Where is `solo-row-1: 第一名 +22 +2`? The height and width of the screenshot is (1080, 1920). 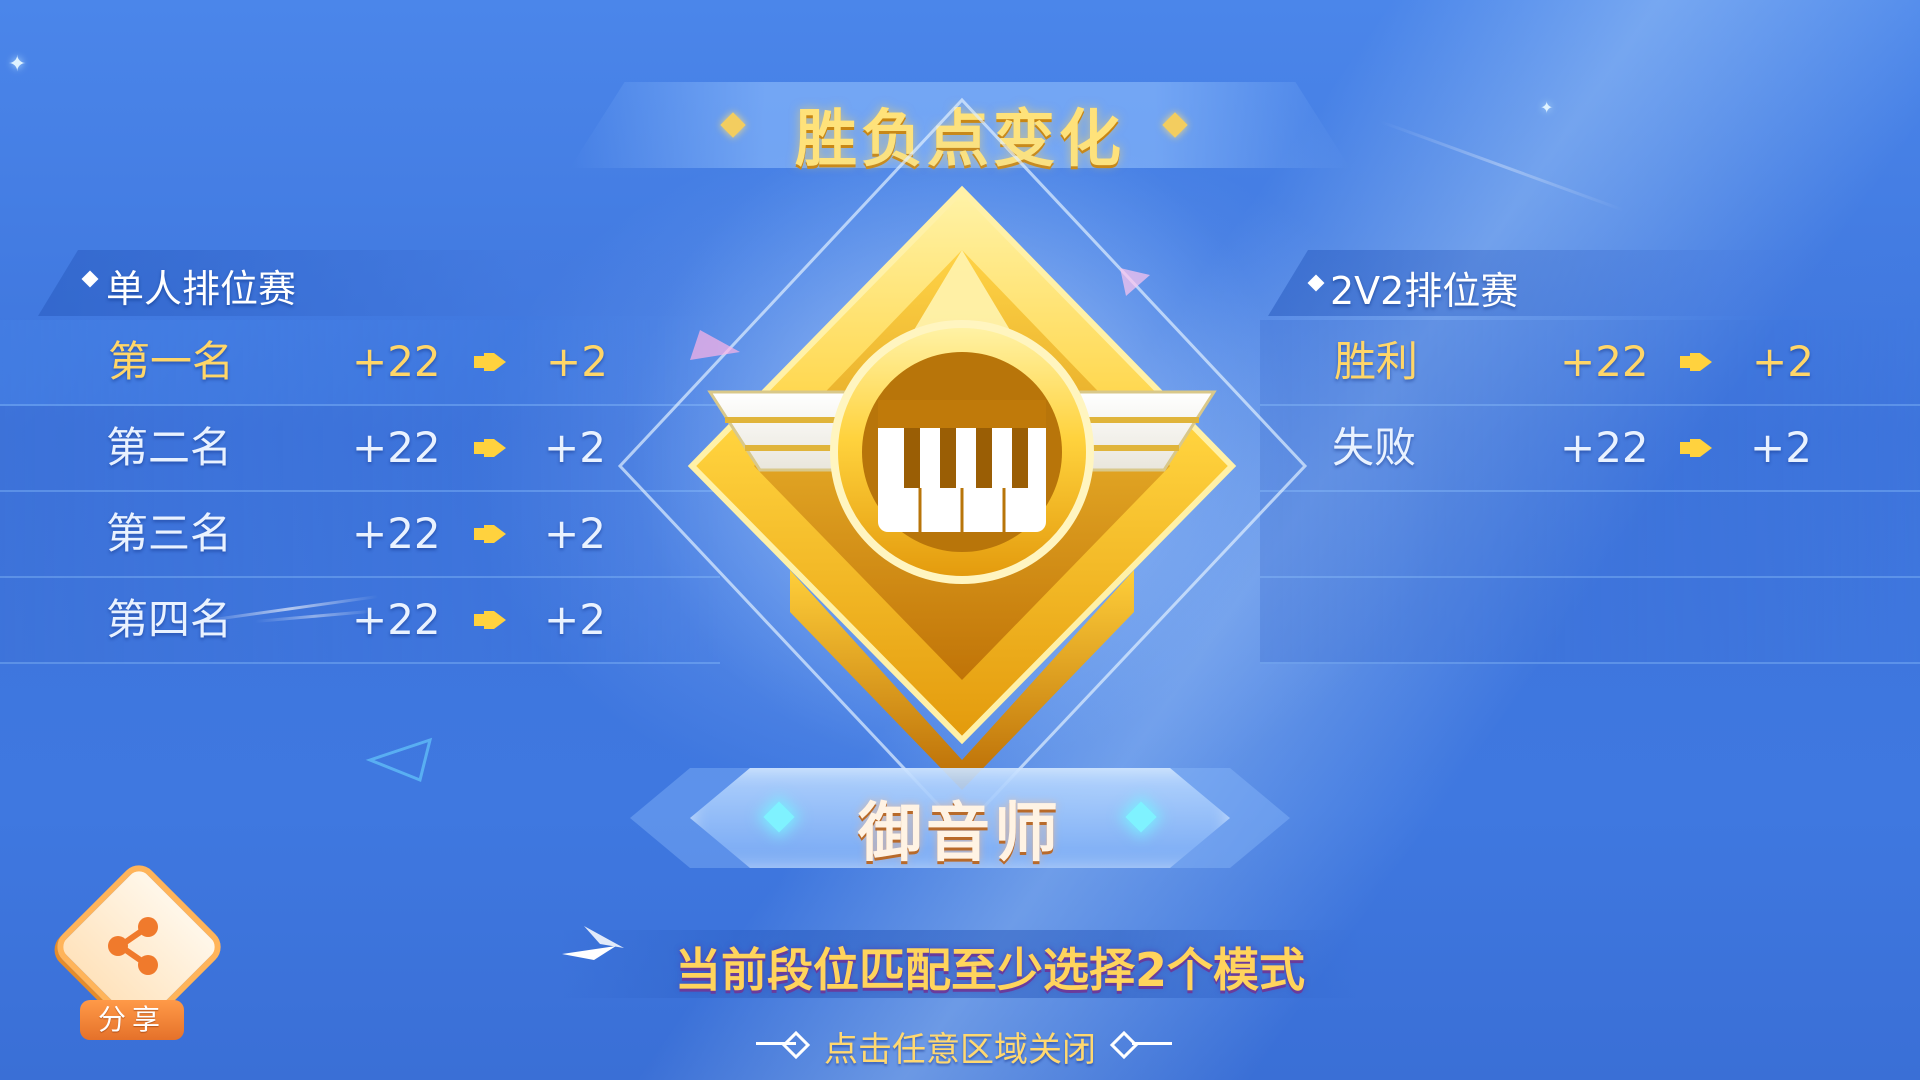
solo-row-1: 第一名 +22 +2 is located at coordinates (360, 363).